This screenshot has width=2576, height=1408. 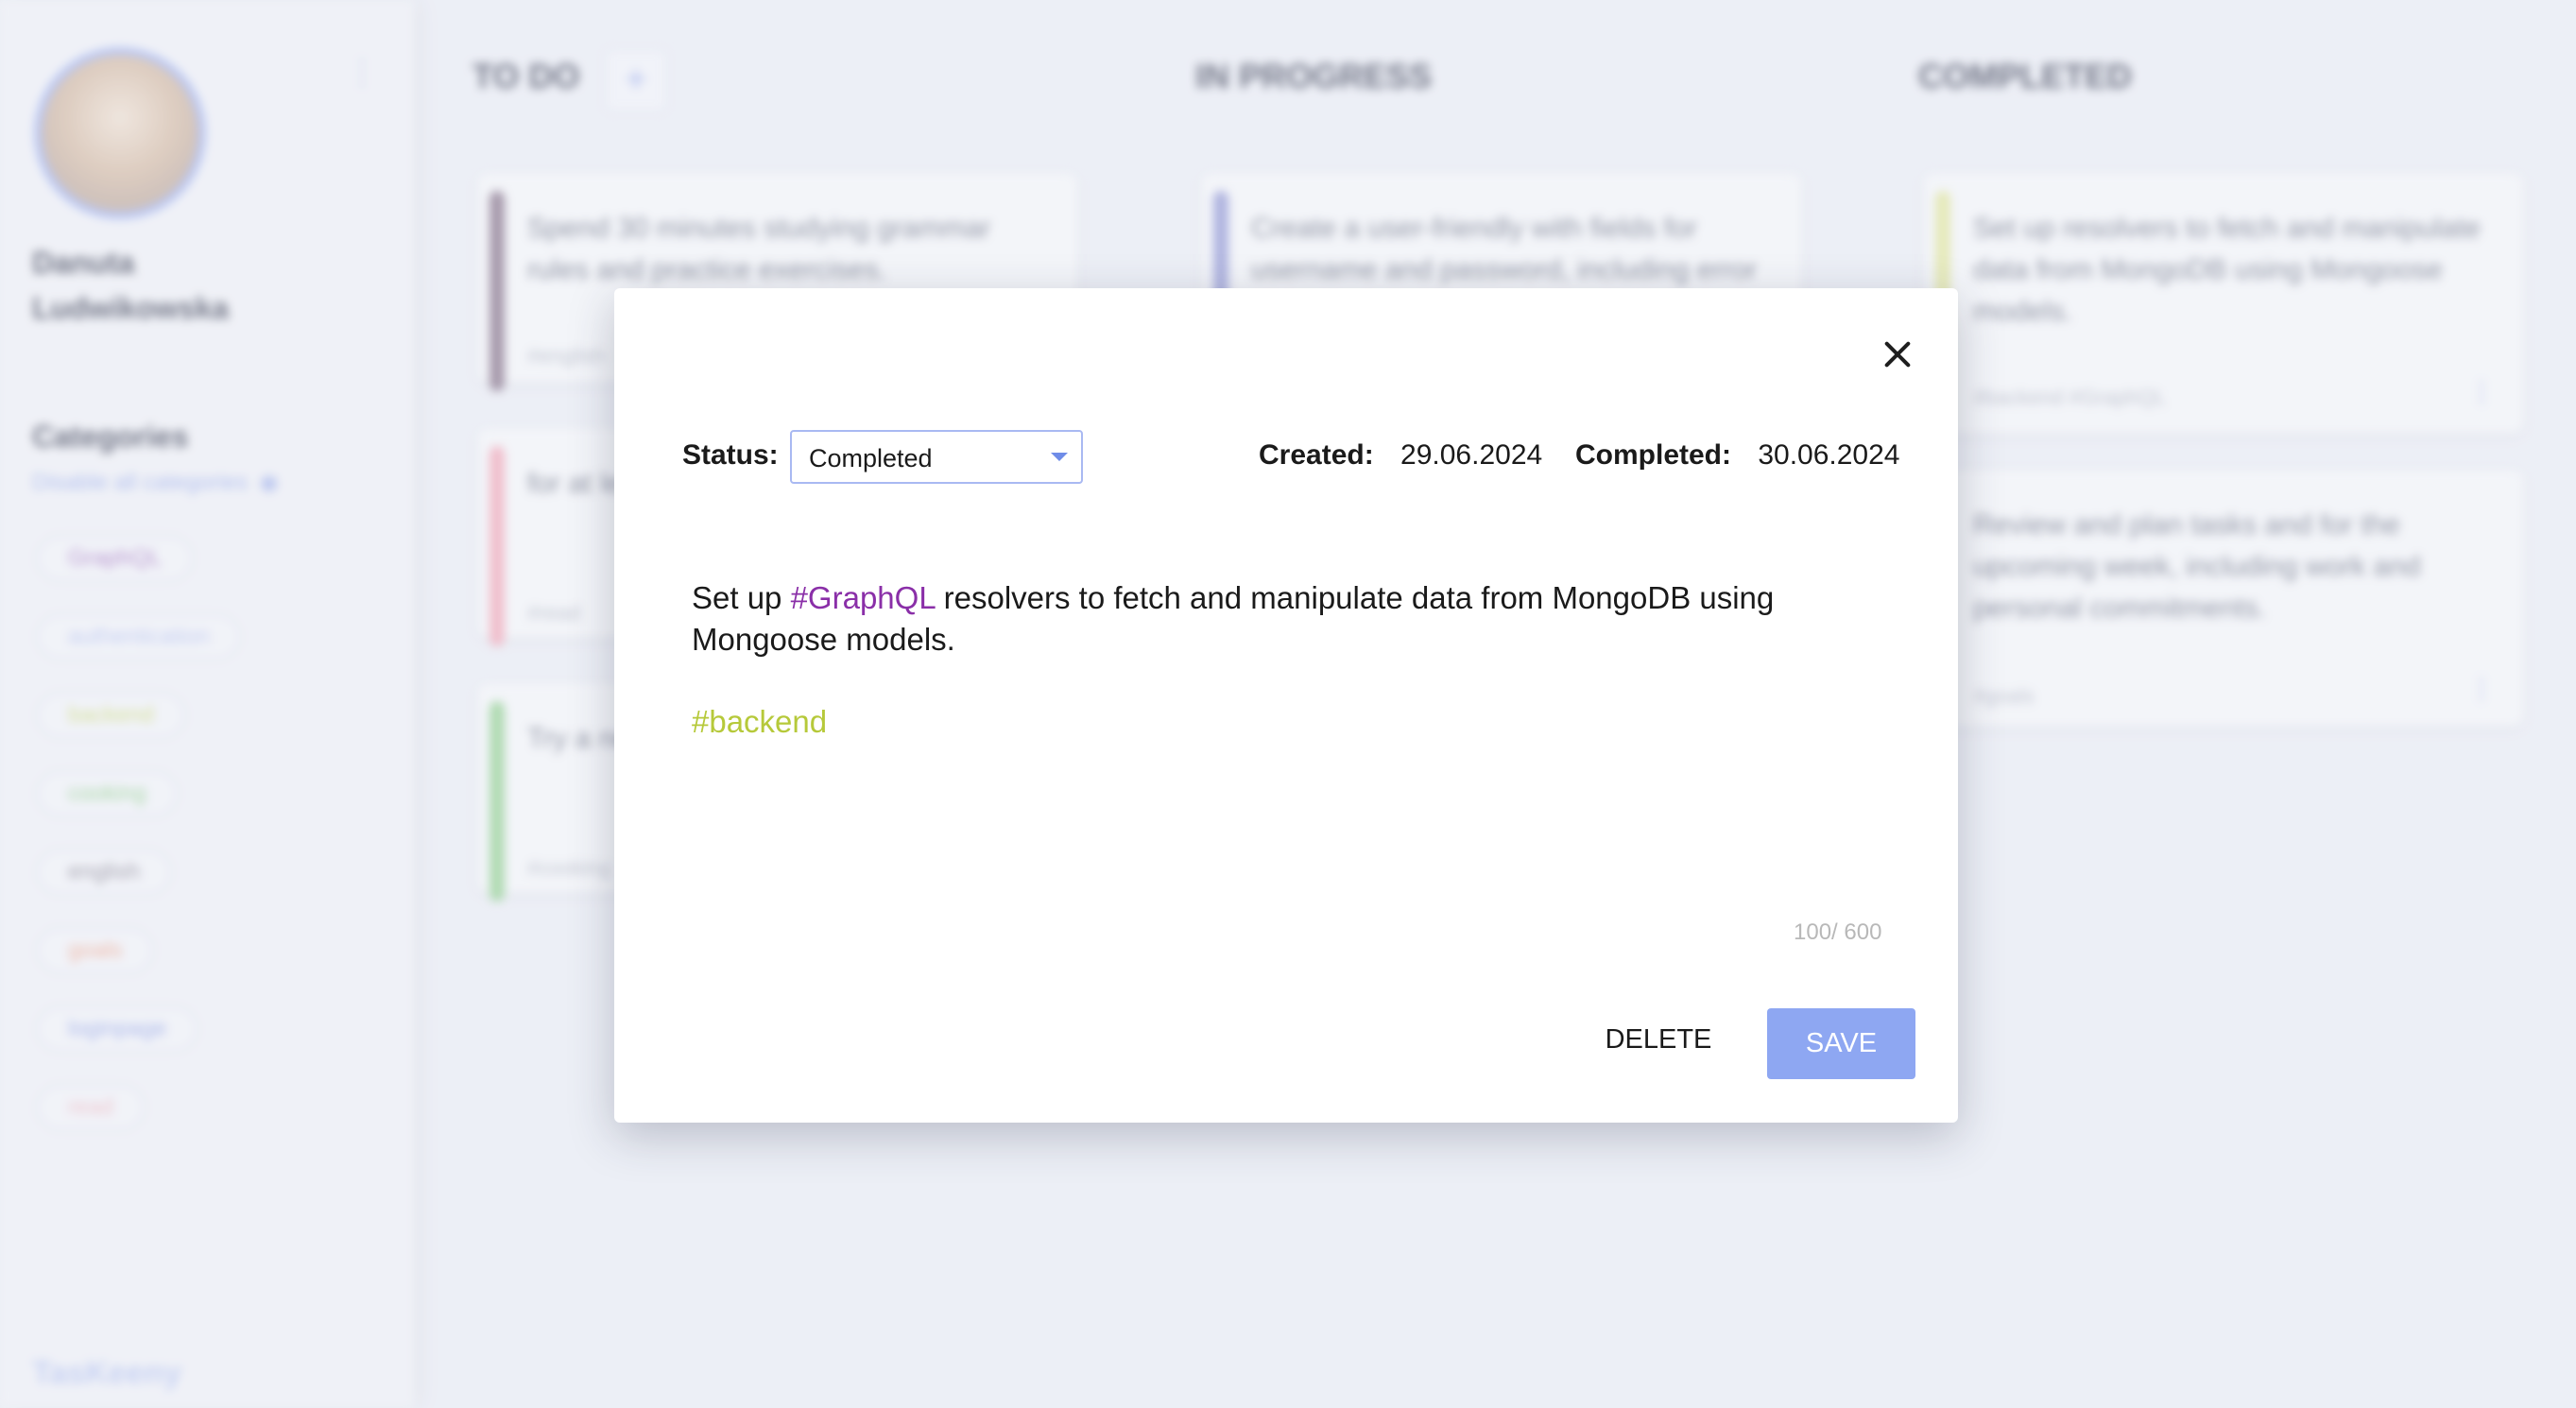 What do you see at coordinates (1653, 455) in the screenshot?
I see `completed-label: Completed:` at bounding box center [1653, 455].